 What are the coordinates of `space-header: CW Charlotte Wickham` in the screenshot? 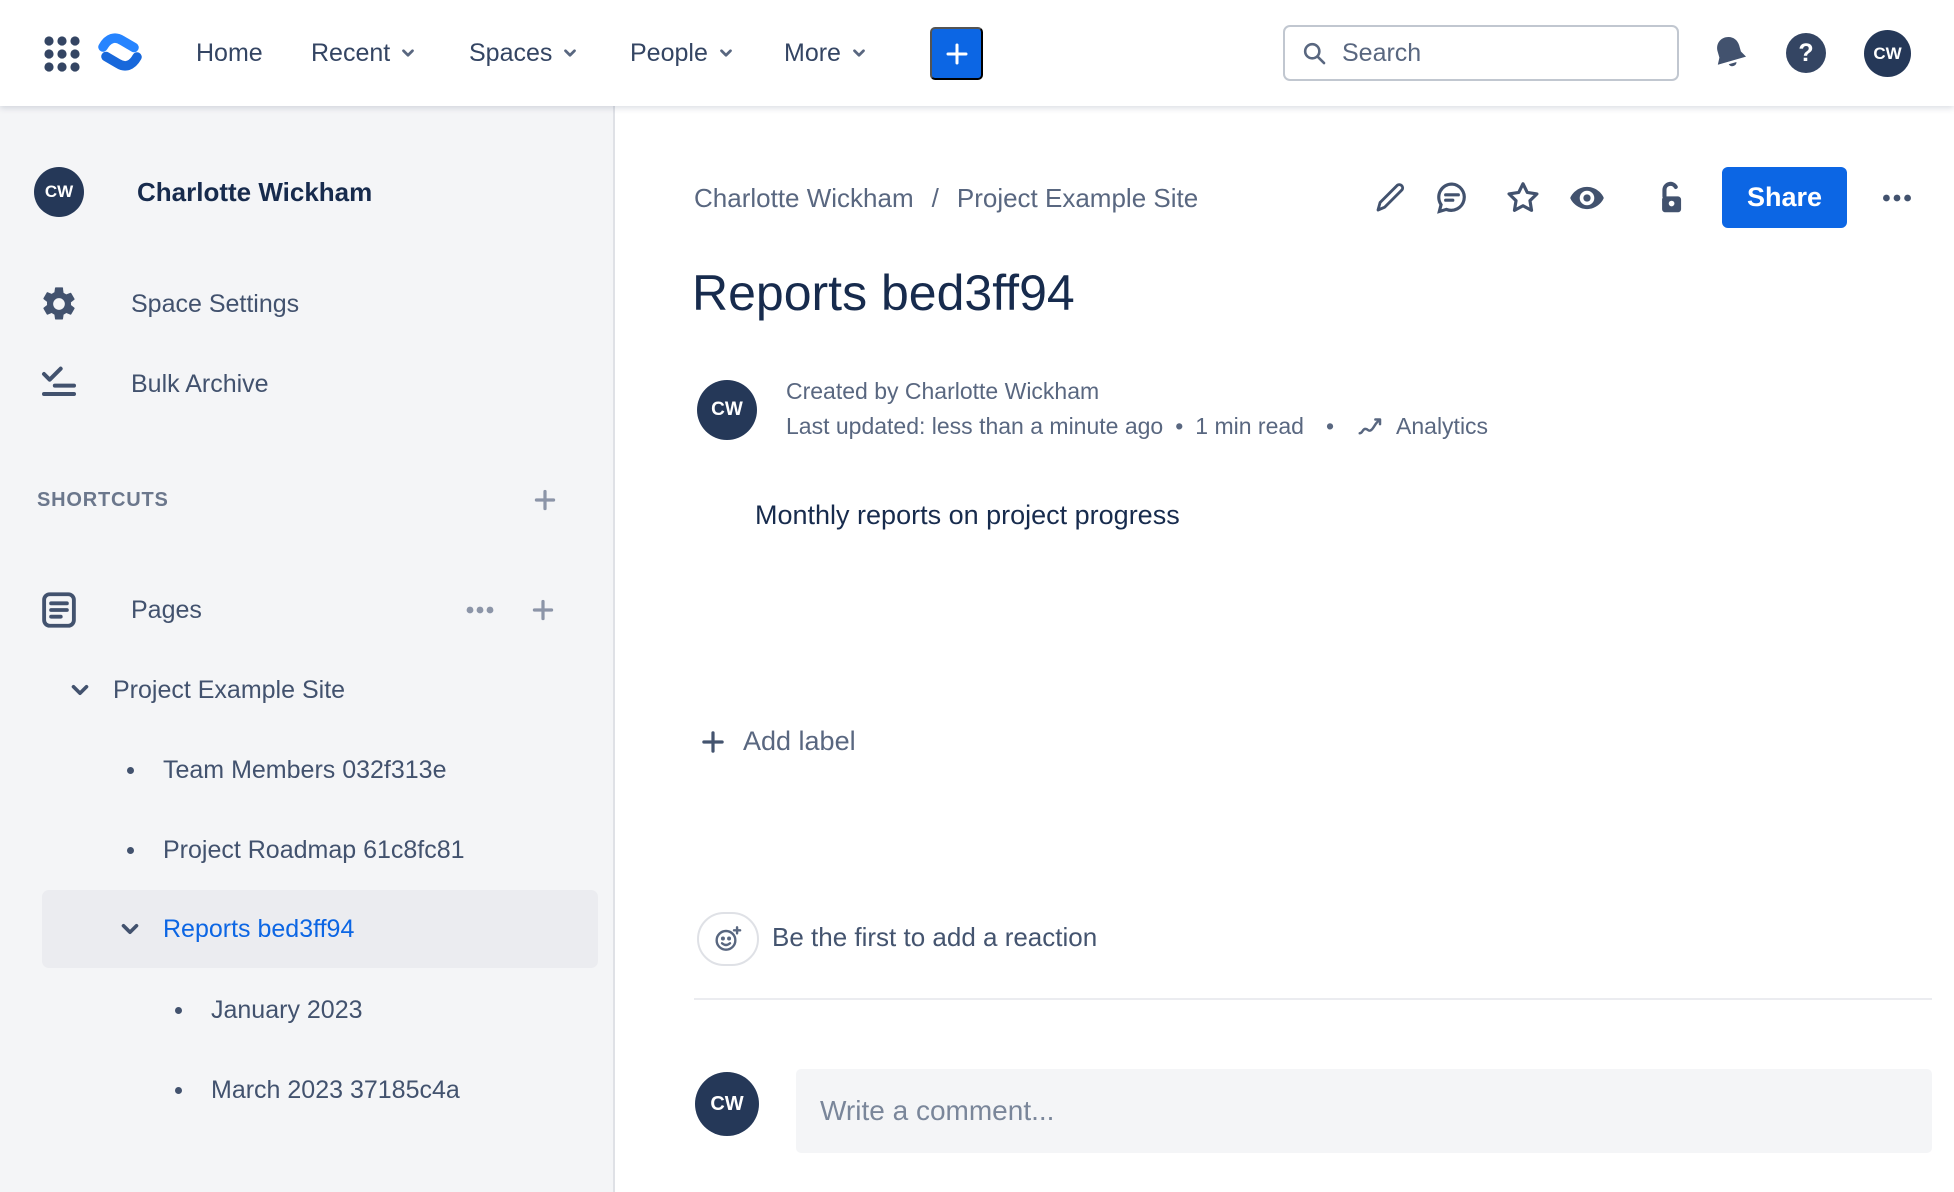 It's located at (203, 192).